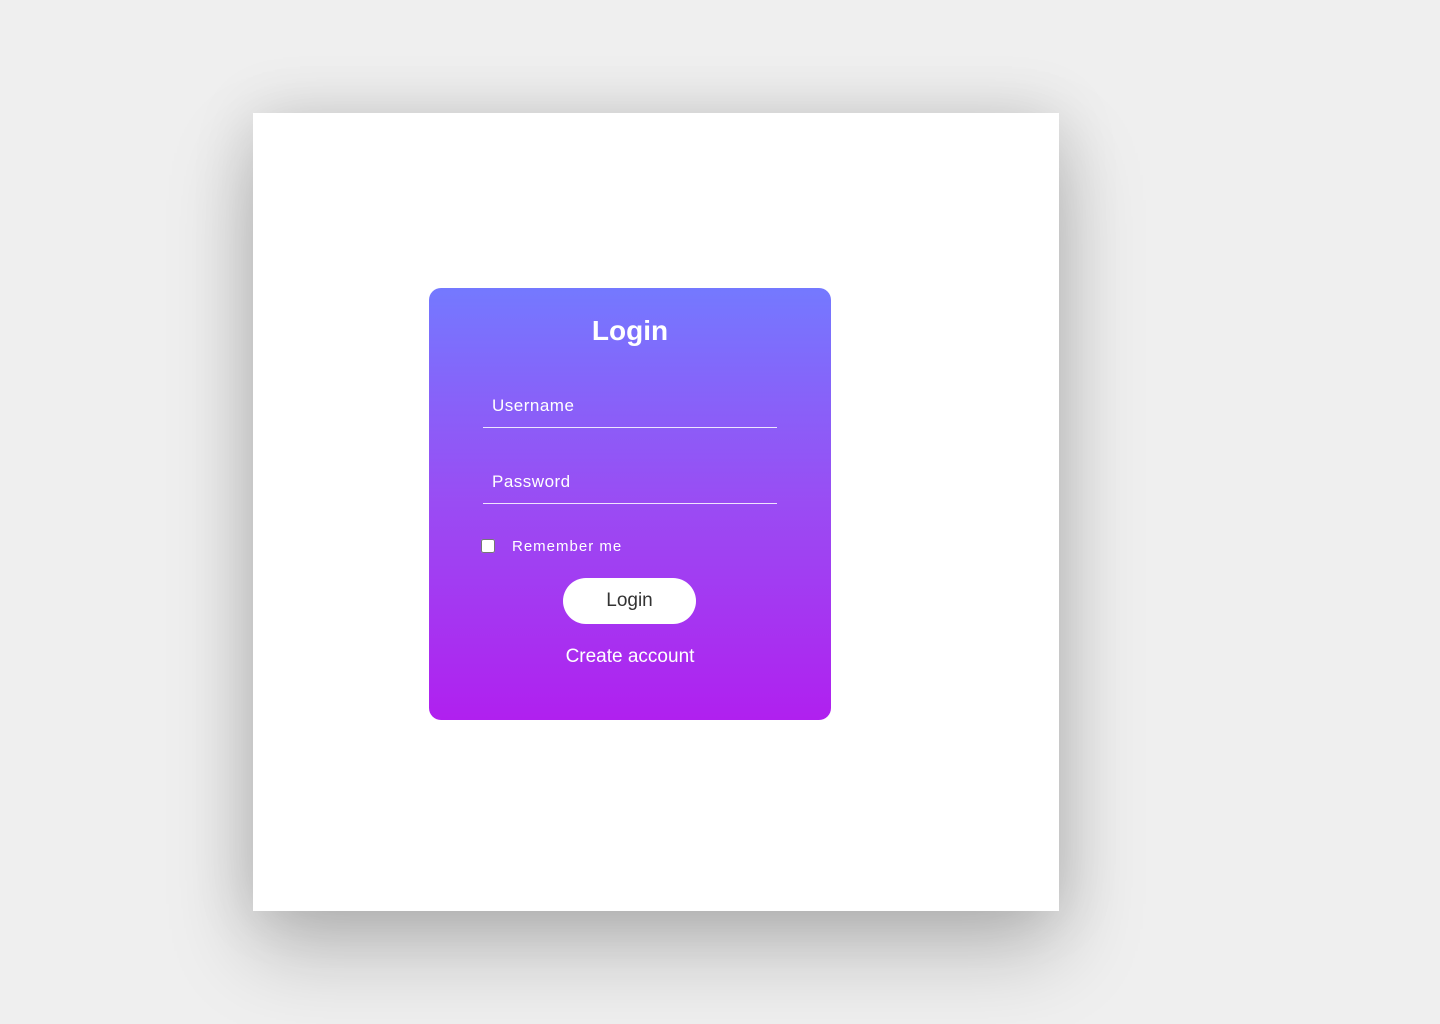 Image resolution: width=1440 pixels, height=1024 pixels. What do you see at coordinates (488, 546) in the screenshot?
I see `remember-me-checkbox` at bounding box center [488, 546].